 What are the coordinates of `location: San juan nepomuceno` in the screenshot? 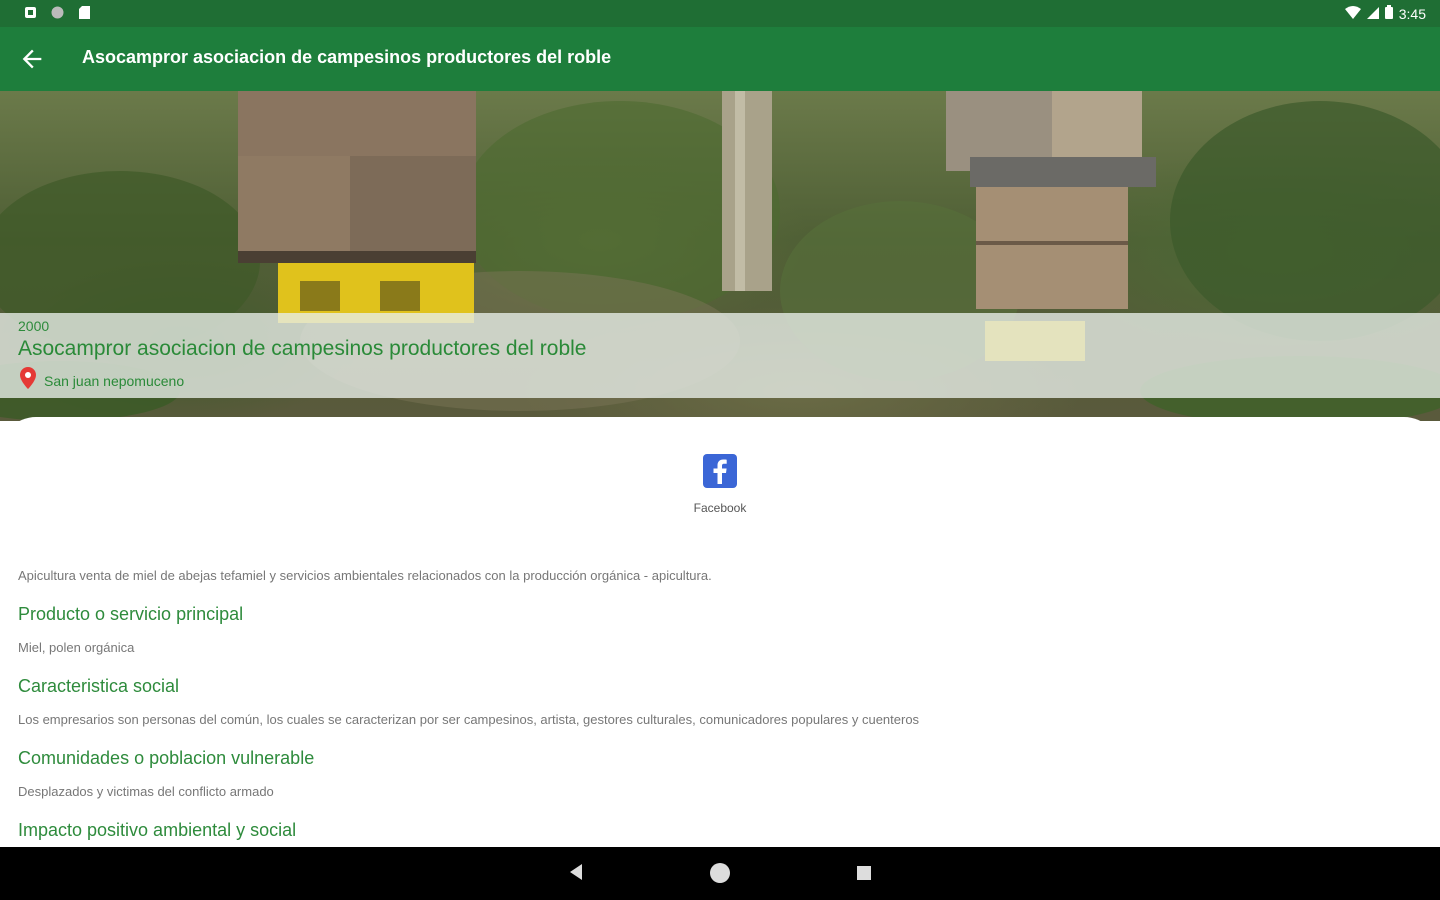 It's located at (102, 380).